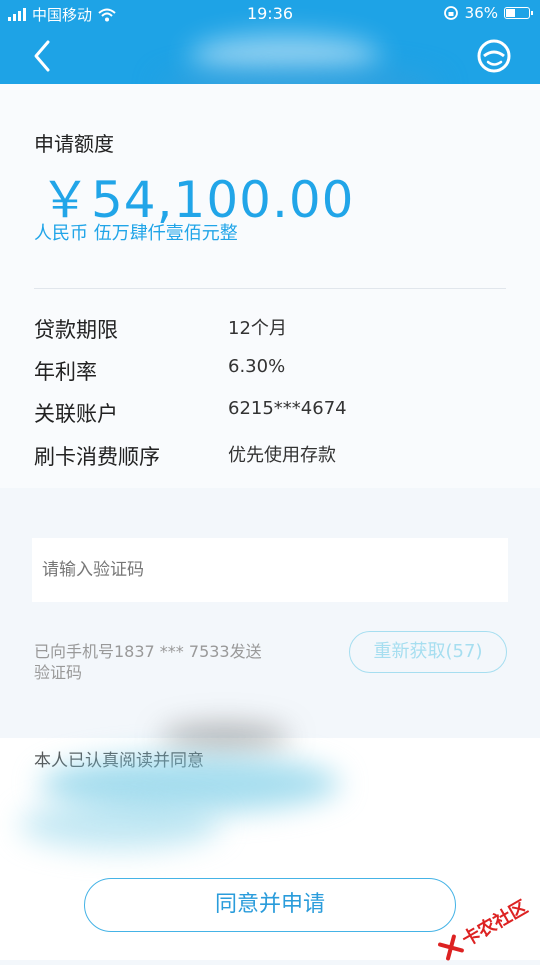  Describe the element at coordinates (65, 372) in the screenshot. I see `detail-label: 年利率` at that location.